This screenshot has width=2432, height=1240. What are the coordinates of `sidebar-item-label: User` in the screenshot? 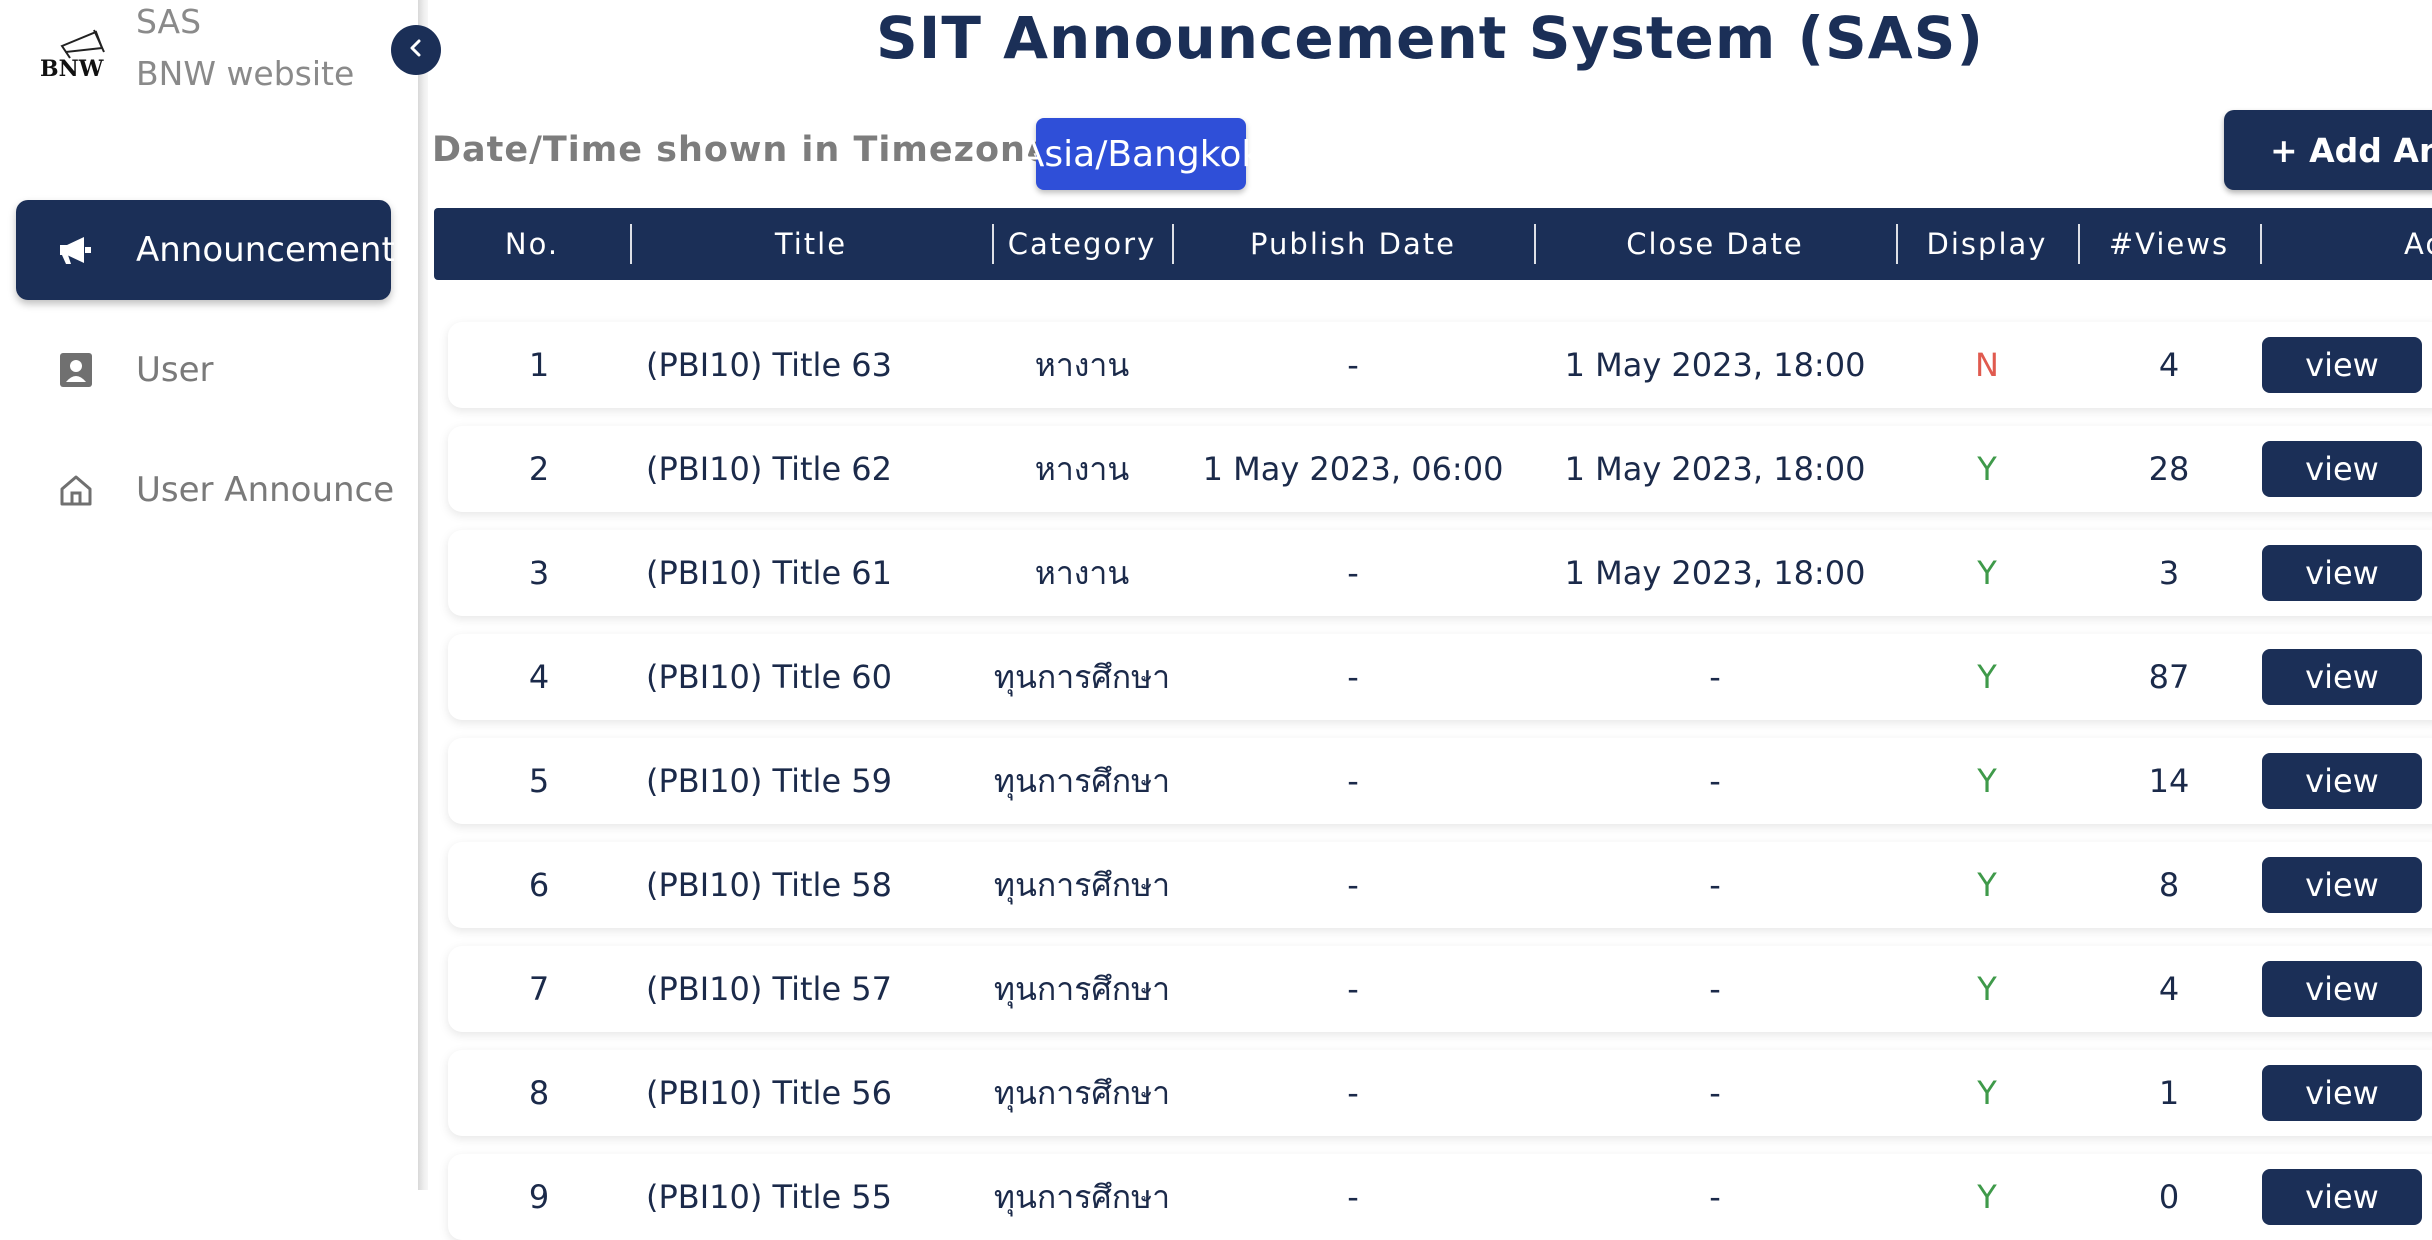 It's located at (175, 370).